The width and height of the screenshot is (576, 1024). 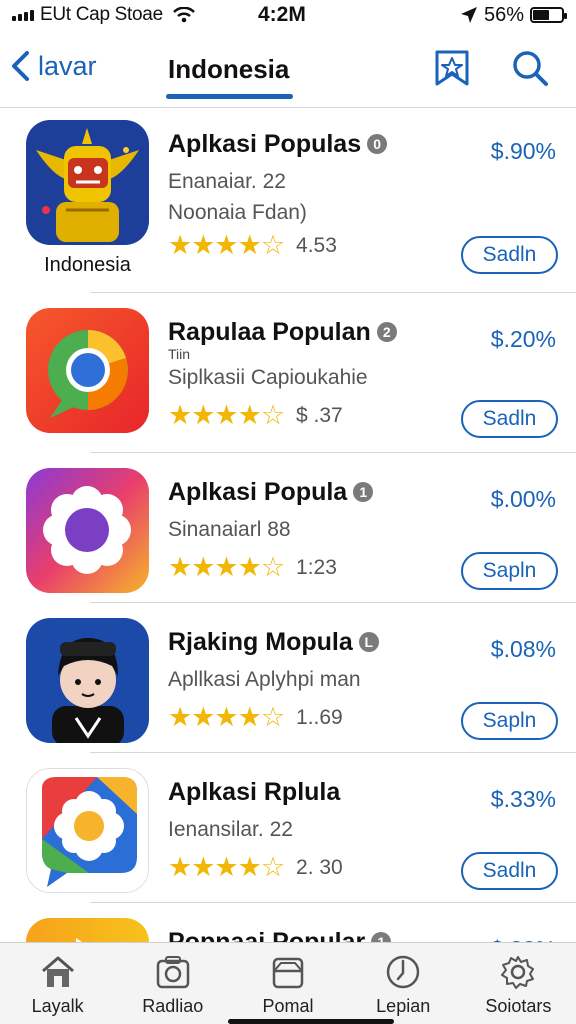 What do you see at coordinates (523, 151) in the screenshot?
I see `app-price: $.90%` at bounding box center [523, 151].